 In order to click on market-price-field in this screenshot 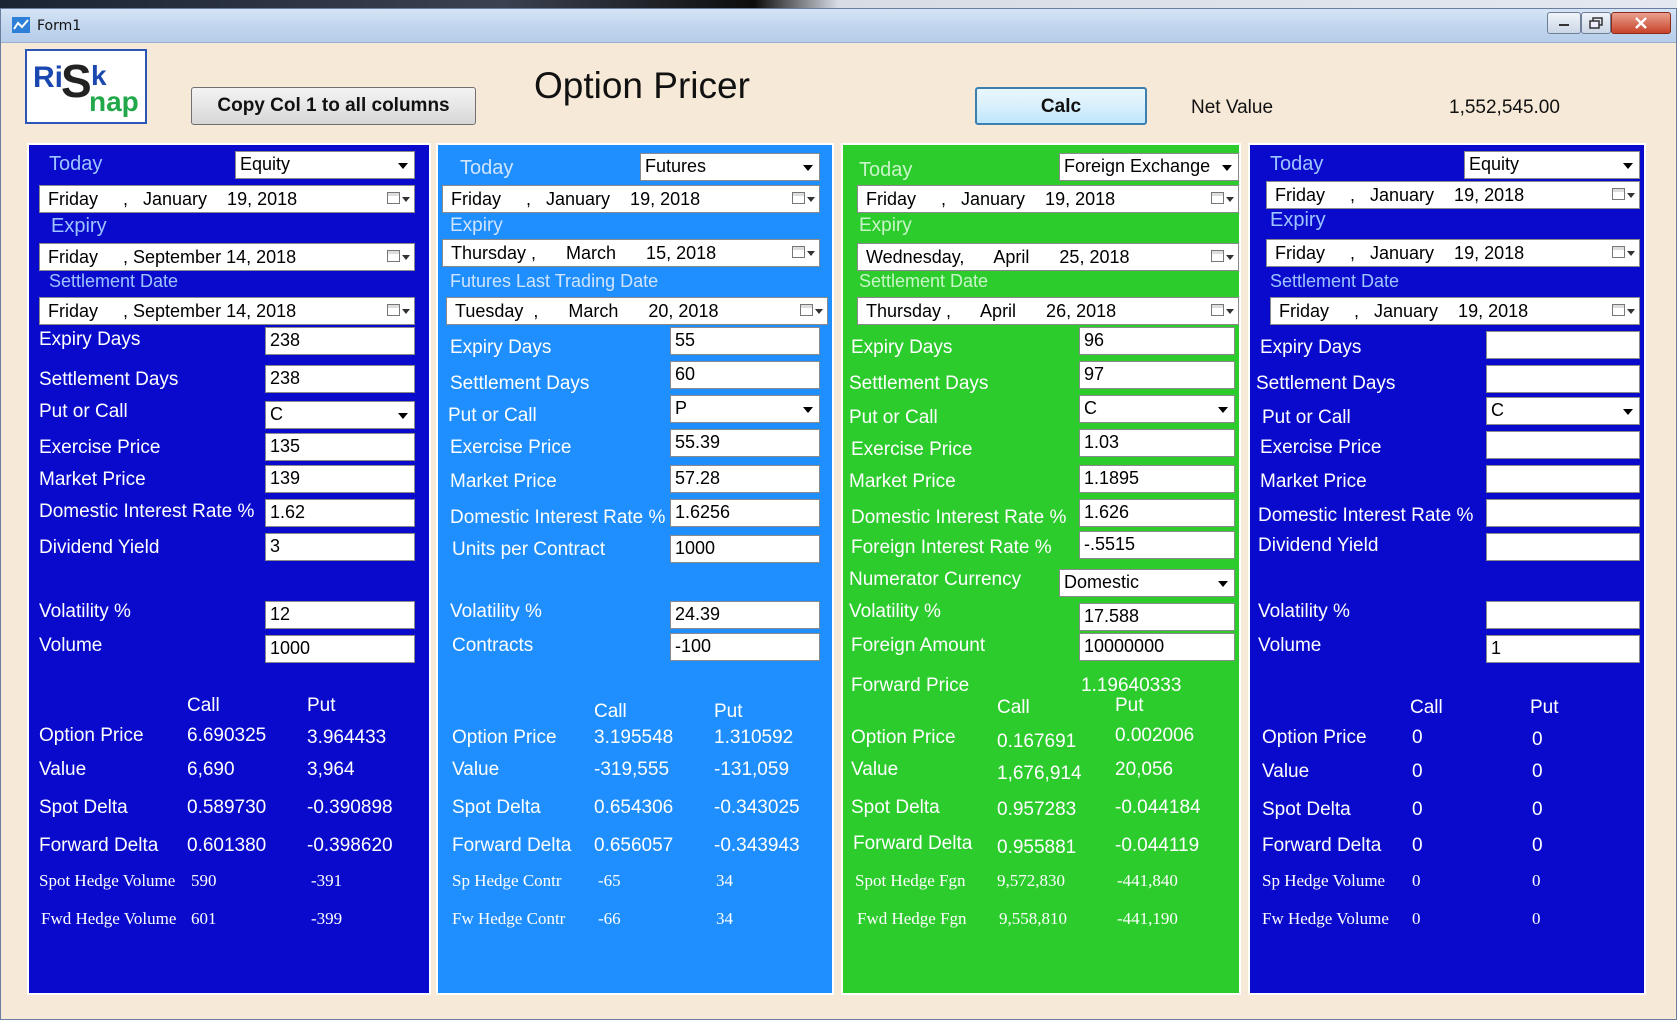, I will do `click(1563, 479)`.